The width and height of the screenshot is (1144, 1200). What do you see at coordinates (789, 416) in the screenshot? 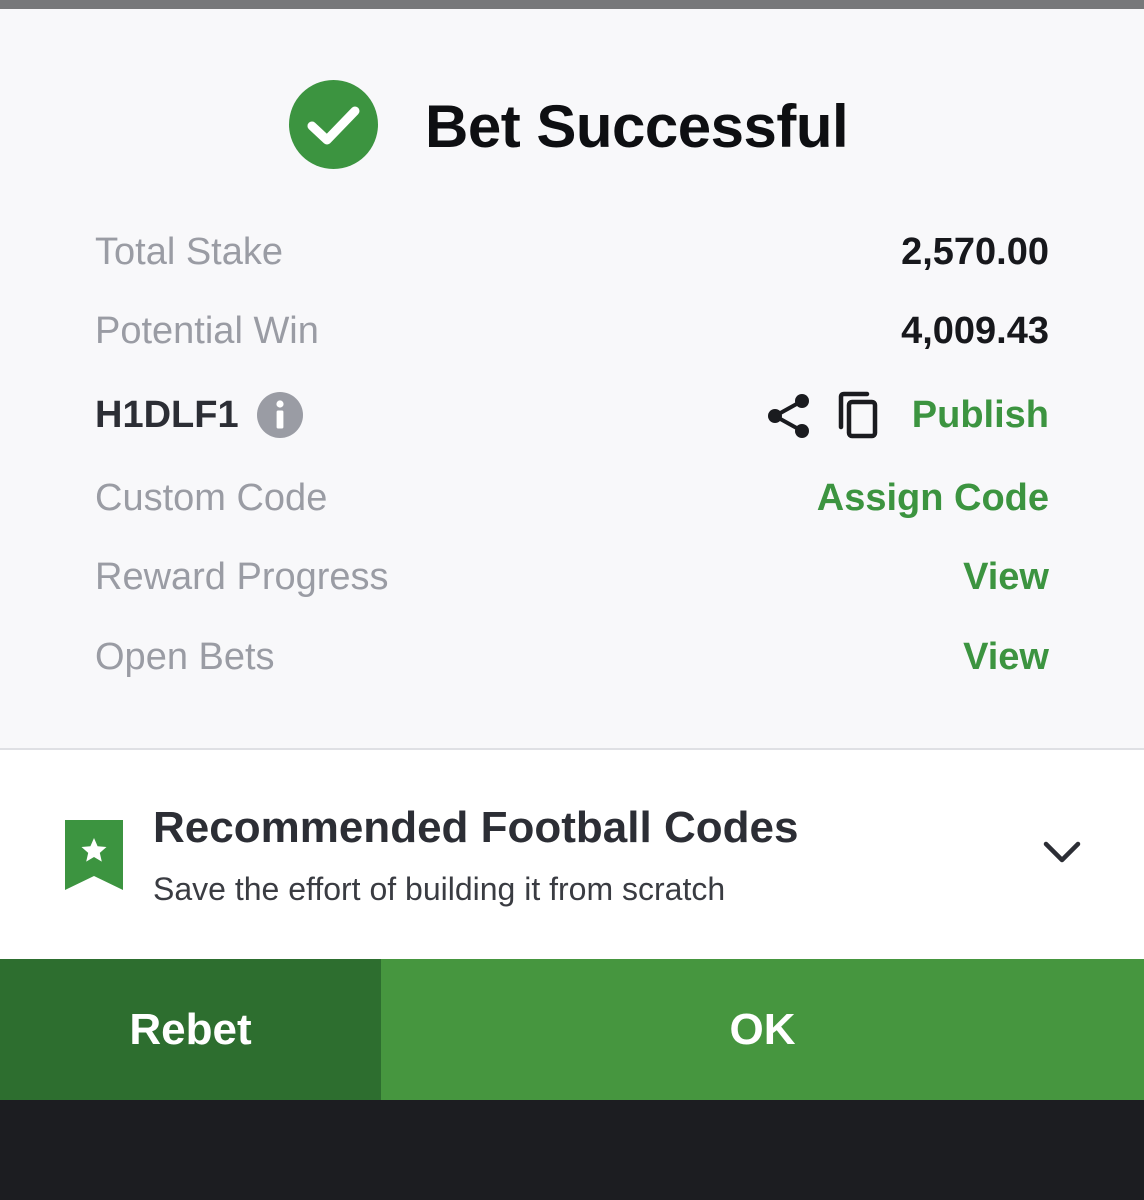
I see `share-icon` at bounding box center [789, 416].